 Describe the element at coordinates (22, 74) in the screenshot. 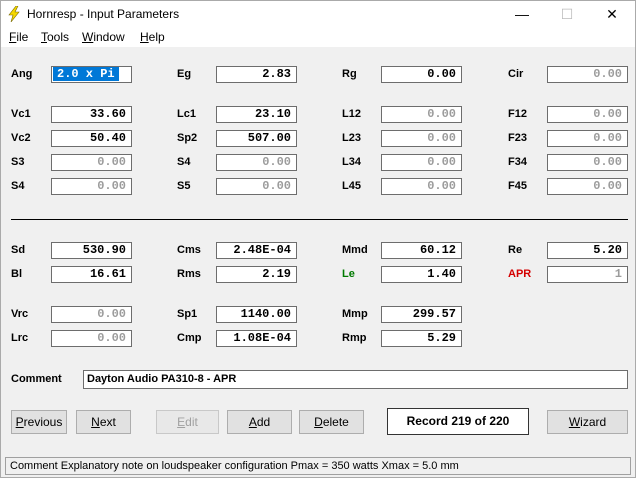

I see `label-ang: Ang` at that location.